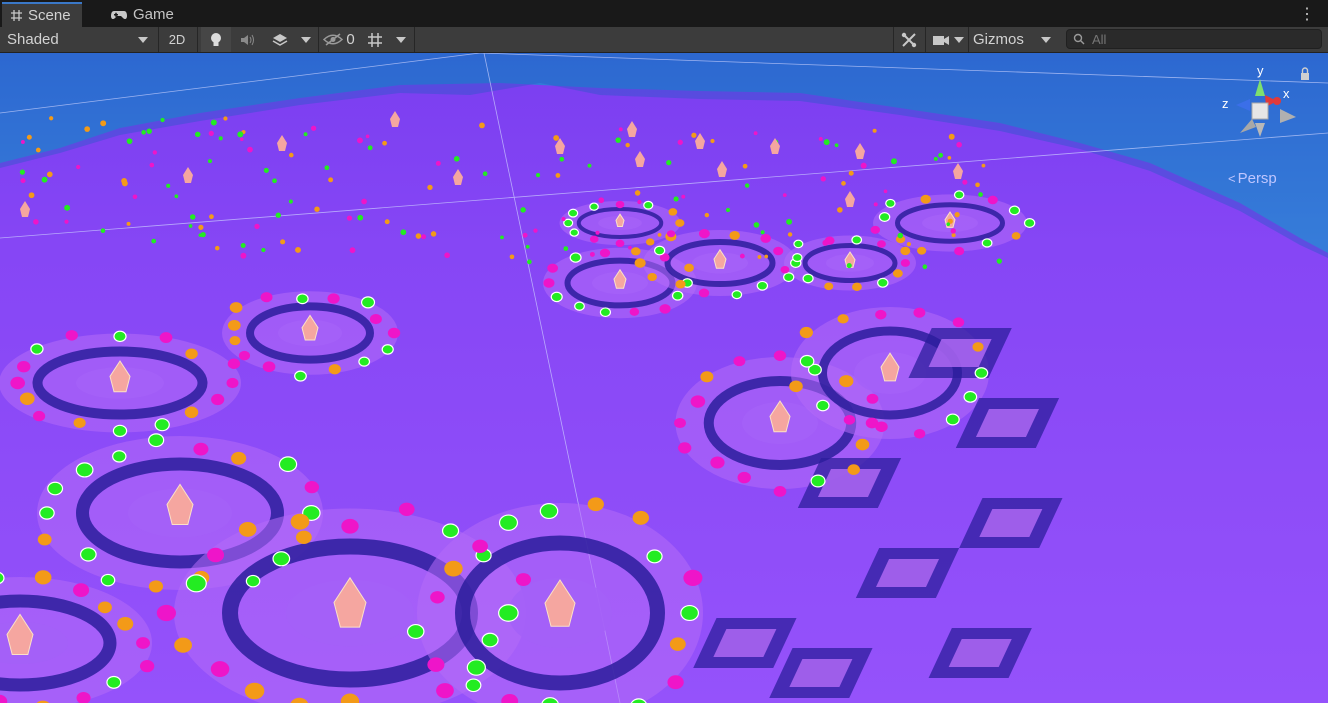 Image resolution: width=1328 pixels, height=703 pixels. I want to click on axis-y-label: y, so click(1260, 70).